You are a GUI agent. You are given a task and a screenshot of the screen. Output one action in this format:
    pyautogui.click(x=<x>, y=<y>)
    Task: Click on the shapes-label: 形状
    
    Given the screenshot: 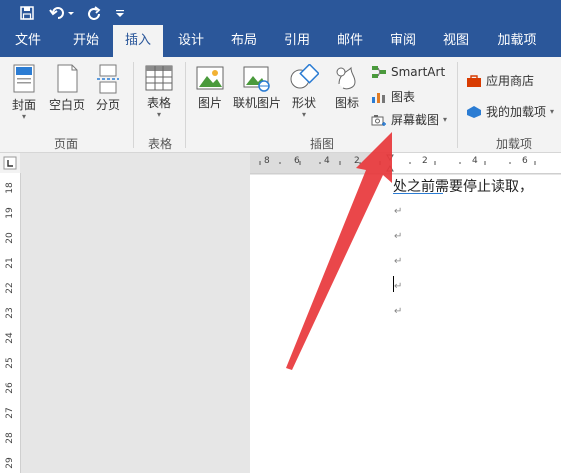 What is the action you would take?
    pyautogui.click(x=303, y=103)
    